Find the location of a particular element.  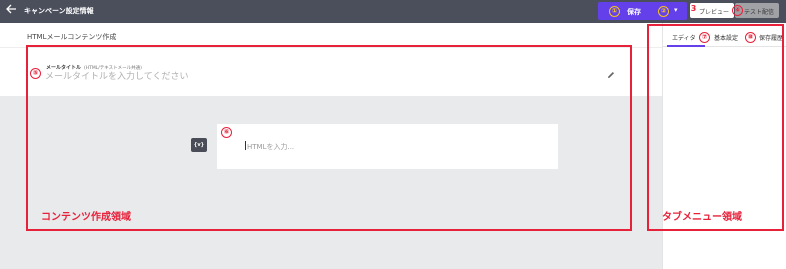

content-page-title: HTMLメールコンテンツ作成 is located at coordinates (72, 37).